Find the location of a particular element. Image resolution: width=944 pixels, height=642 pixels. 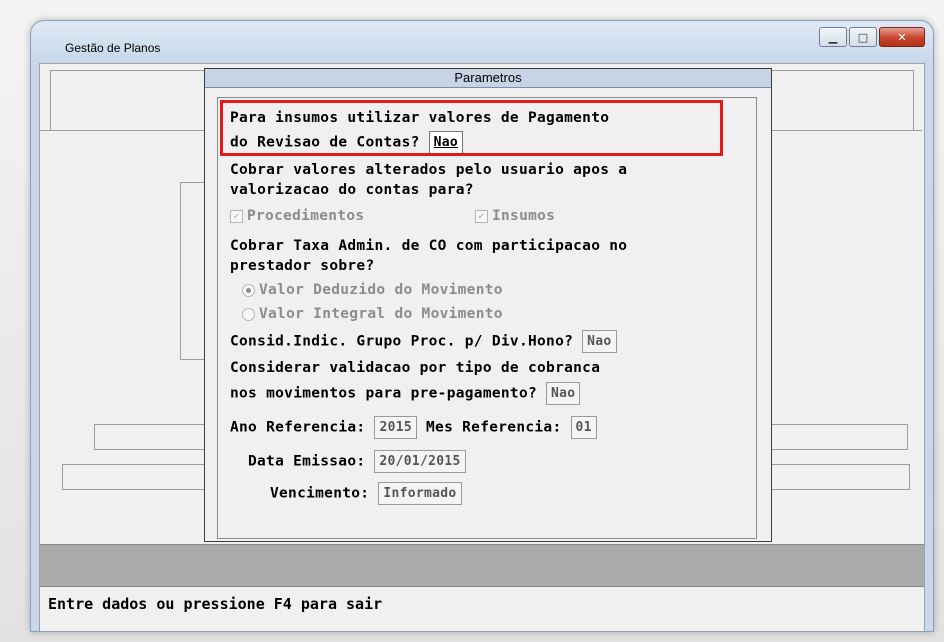

checkbox-procedimentos: ✓ Procedimentos is located at coordinates (297, 216).